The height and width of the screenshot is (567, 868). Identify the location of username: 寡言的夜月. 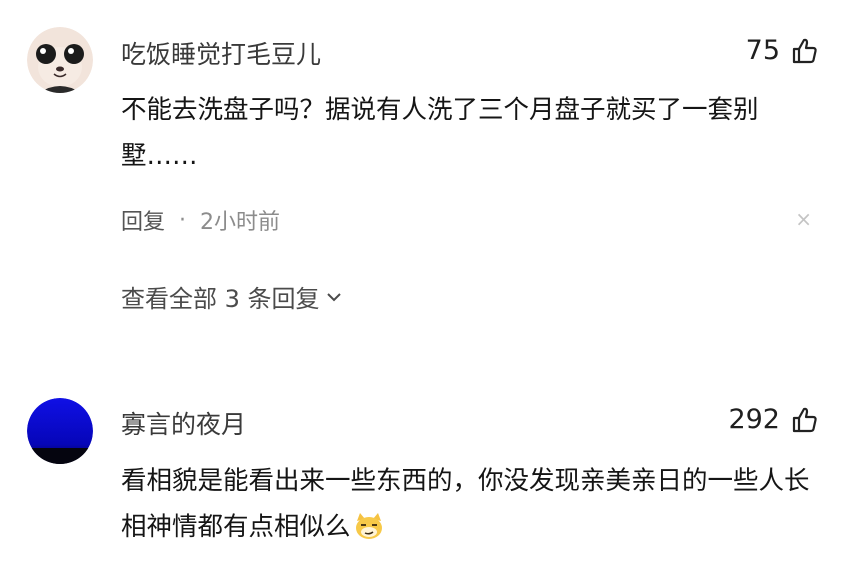
(183, 423).